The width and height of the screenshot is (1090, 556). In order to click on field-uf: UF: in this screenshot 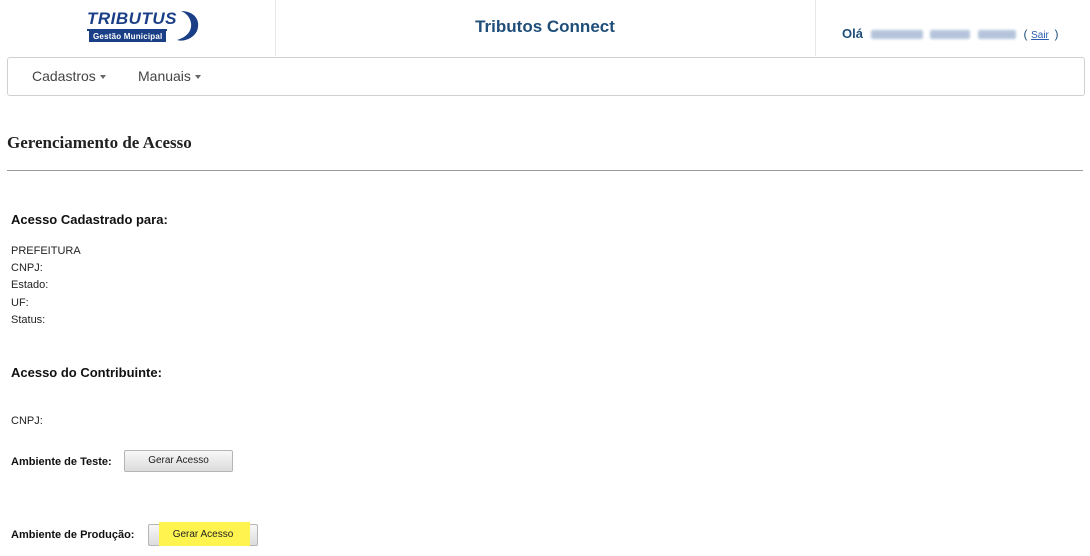, I will do `click(20, 303)`.